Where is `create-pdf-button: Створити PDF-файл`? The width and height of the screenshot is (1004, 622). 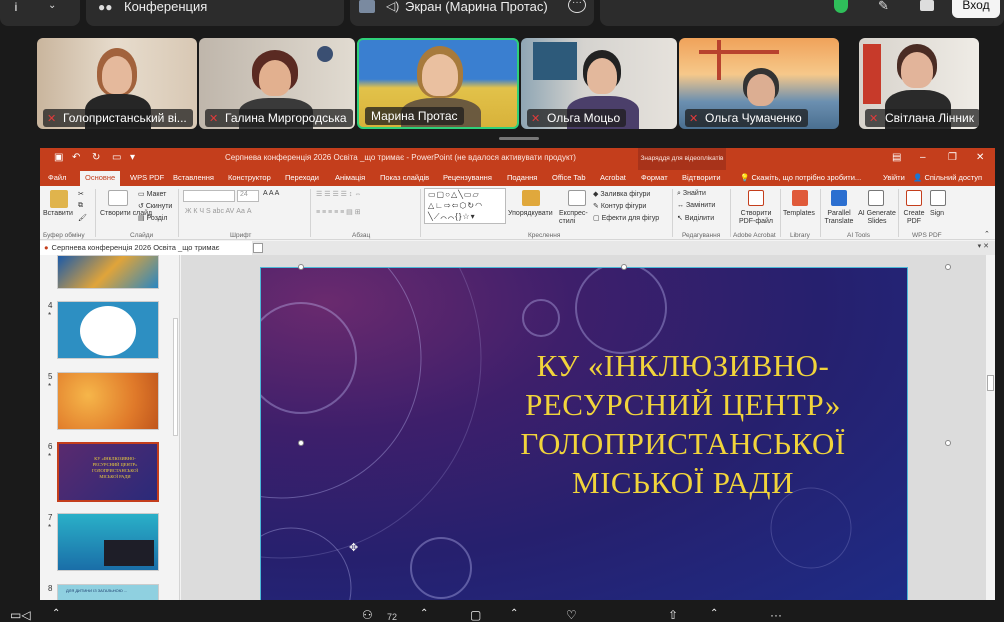 create-pdf-button: Створити PDF-файл is located at coordinates (756, 218).